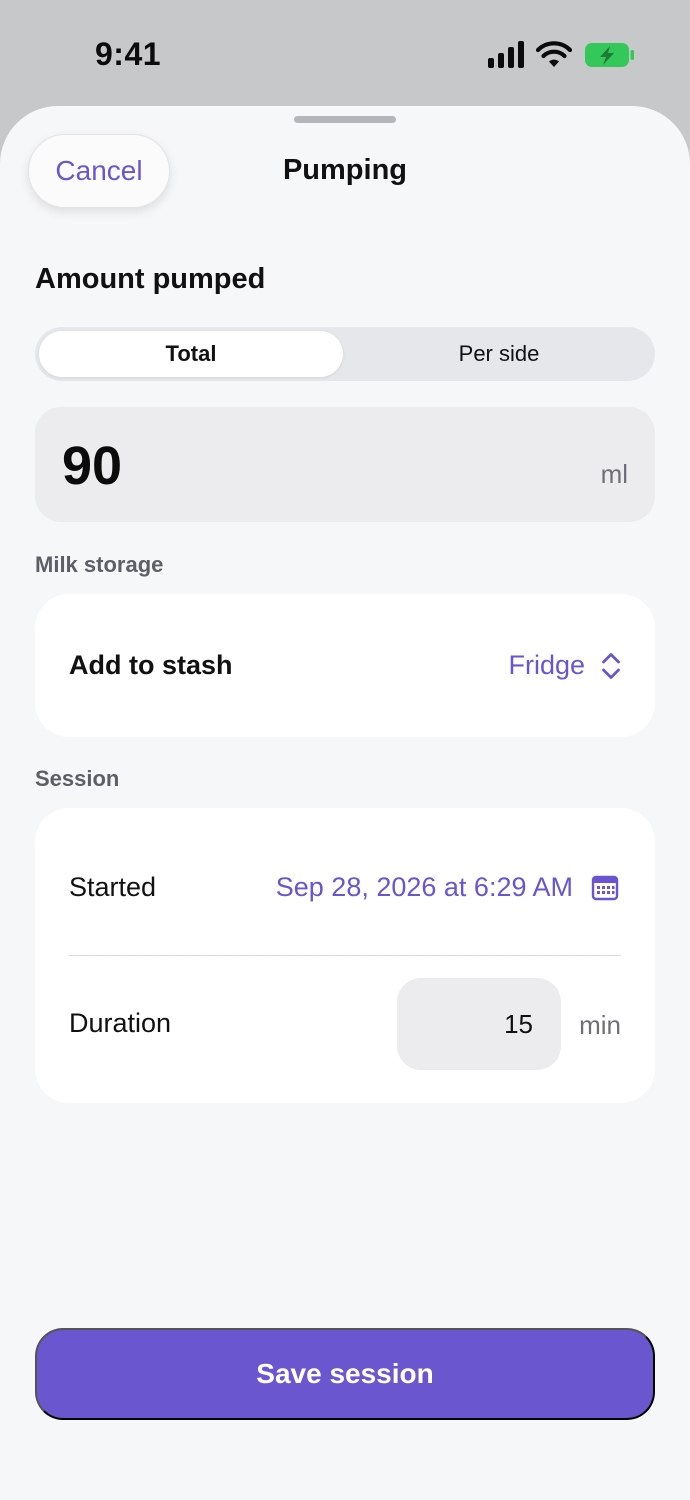 The image size is (690, 1500). I want to click on segment-per-side: Per side, so click(499, 354).